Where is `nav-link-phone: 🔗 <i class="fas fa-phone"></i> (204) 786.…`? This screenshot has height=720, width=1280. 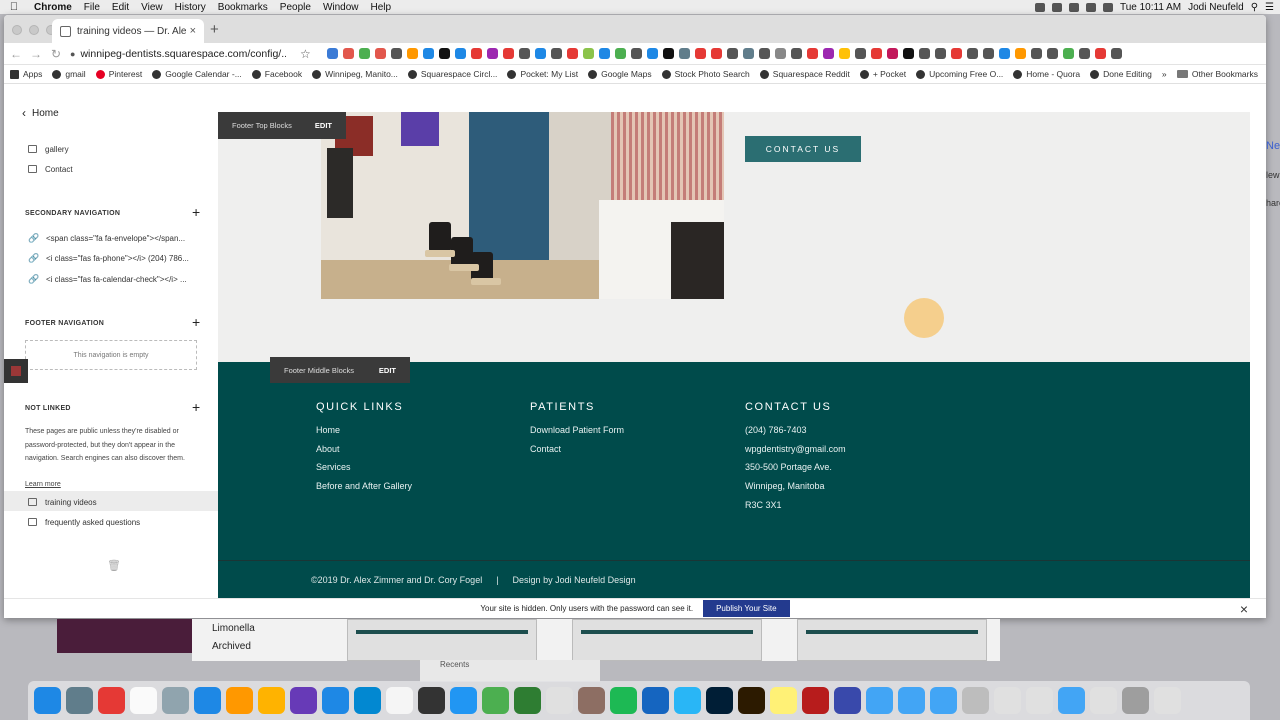 nav-link-phone: 🔗 <i class="fas fa-phone"></i> (204) 786.… is located at coordinates (108, 258).